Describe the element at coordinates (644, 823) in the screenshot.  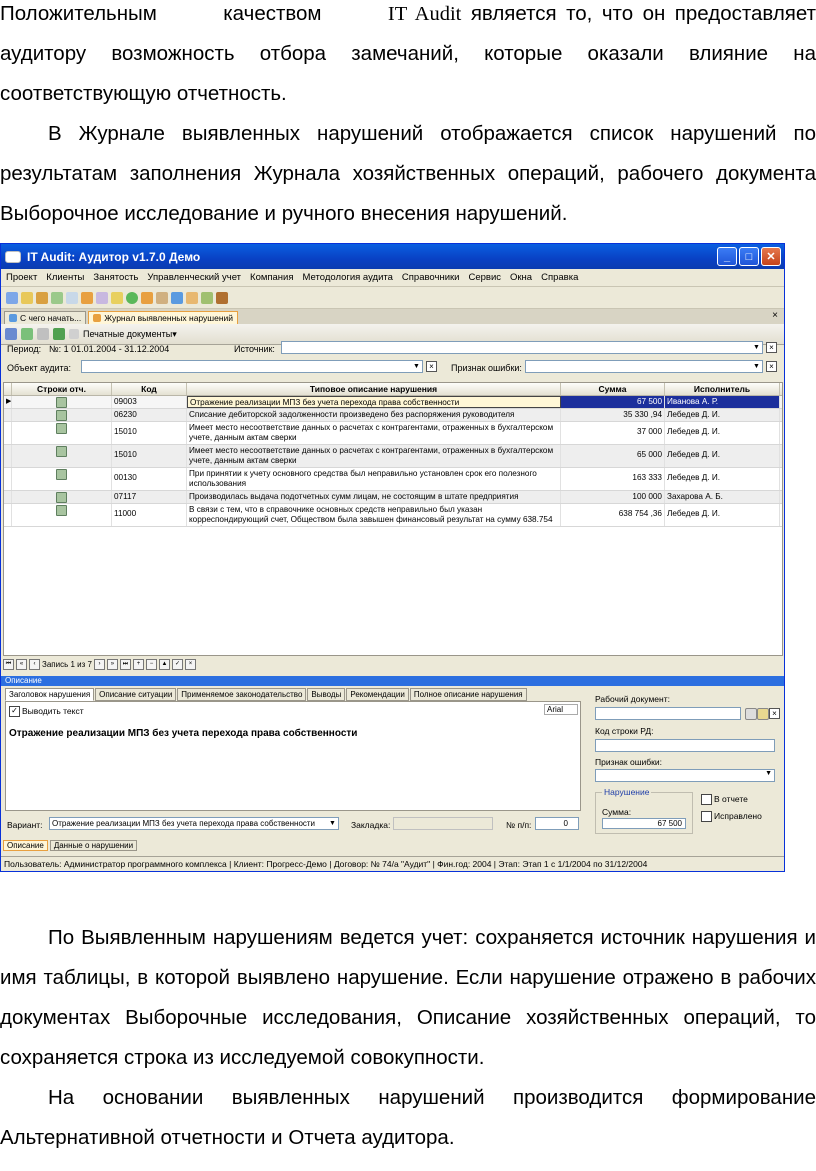
I see `sum-field: 67 500` at that location.